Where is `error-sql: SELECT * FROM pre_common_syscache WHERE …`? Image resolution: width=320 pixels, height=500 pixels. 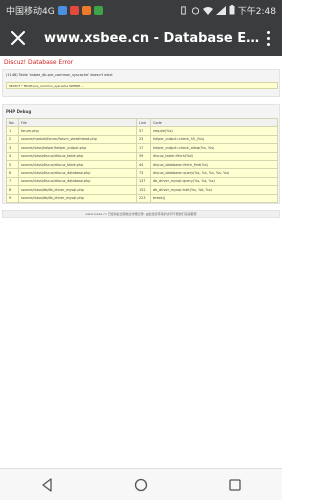 error-sql: SELECT * FROM pre_common_syscache WHERE … is located at coordinates (142, 85).